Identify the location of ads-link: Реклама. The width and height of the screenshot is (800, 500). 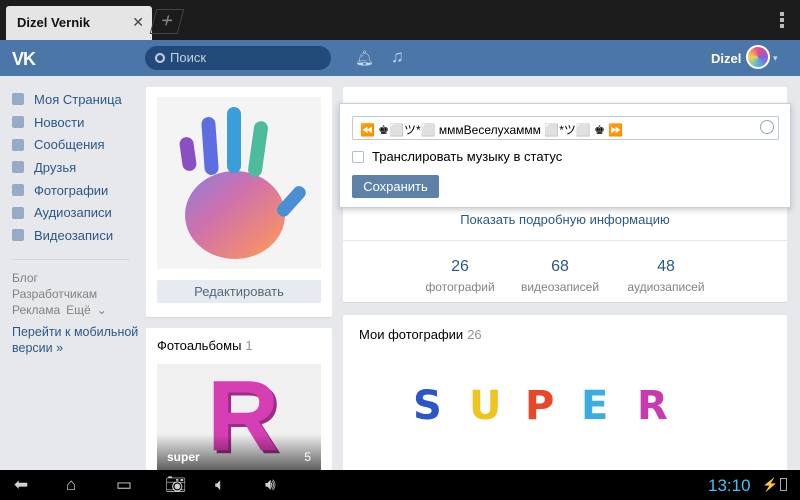
(36, 310).